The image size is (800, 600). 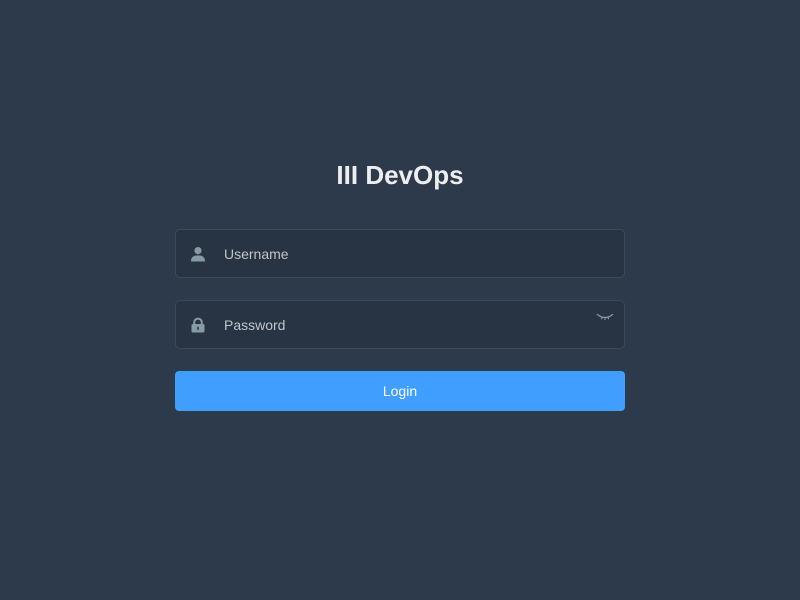 What do you see at coordinates (404, 253) in the screenshot?
I see `username-input` at bounding box center [404, 253].